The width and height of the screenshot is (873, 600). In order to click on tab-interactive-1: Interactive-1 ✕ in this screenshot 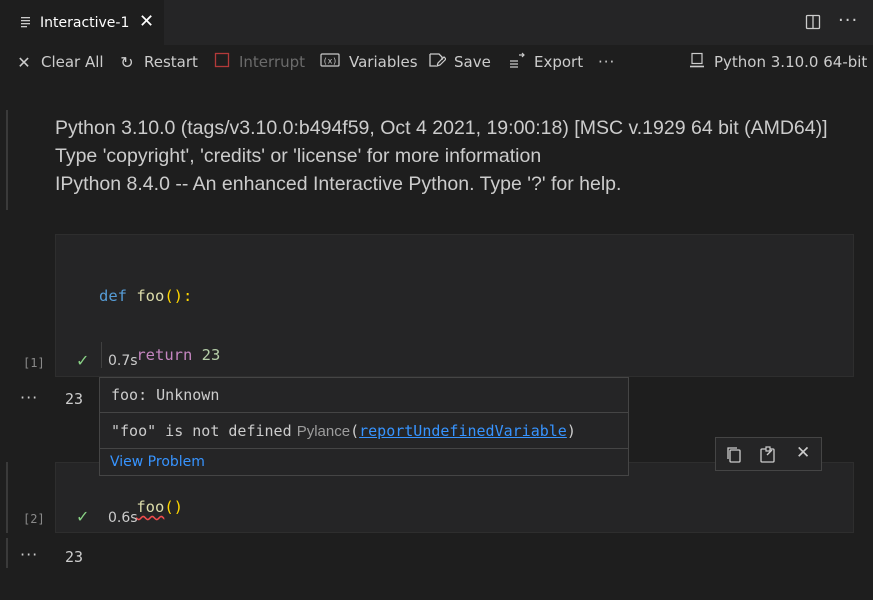, I will do `click(82, 23)`.